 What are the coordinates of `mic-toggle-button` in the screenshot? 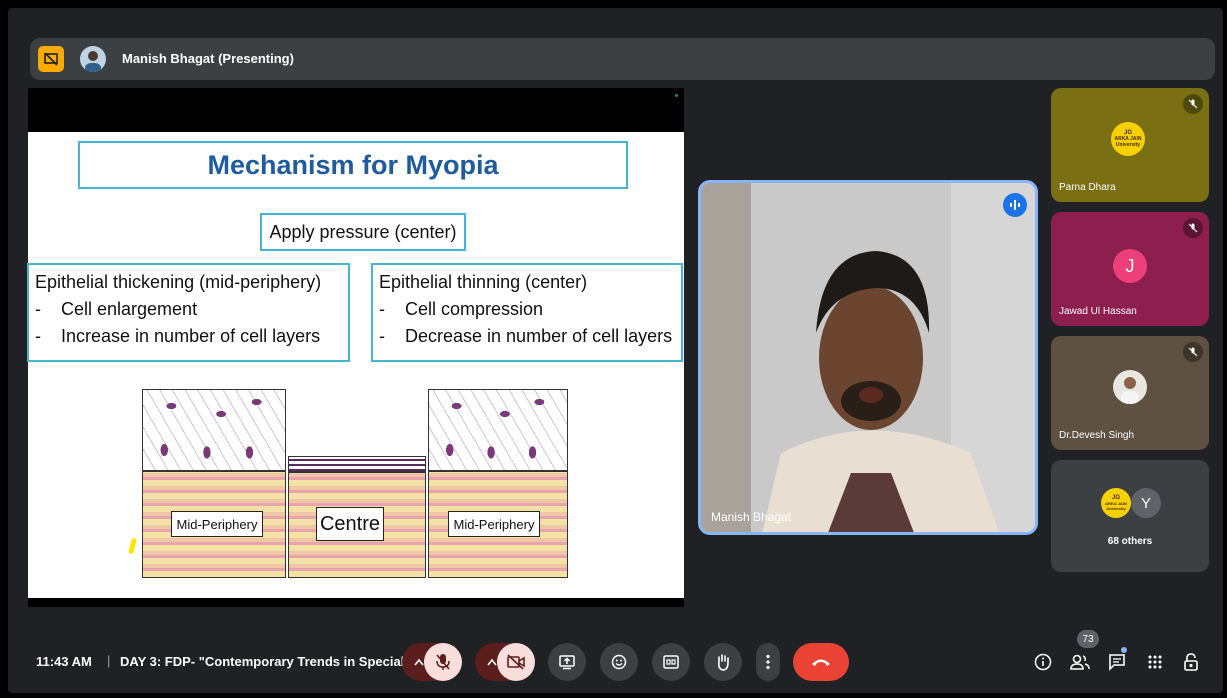 It's located at (443, 662).